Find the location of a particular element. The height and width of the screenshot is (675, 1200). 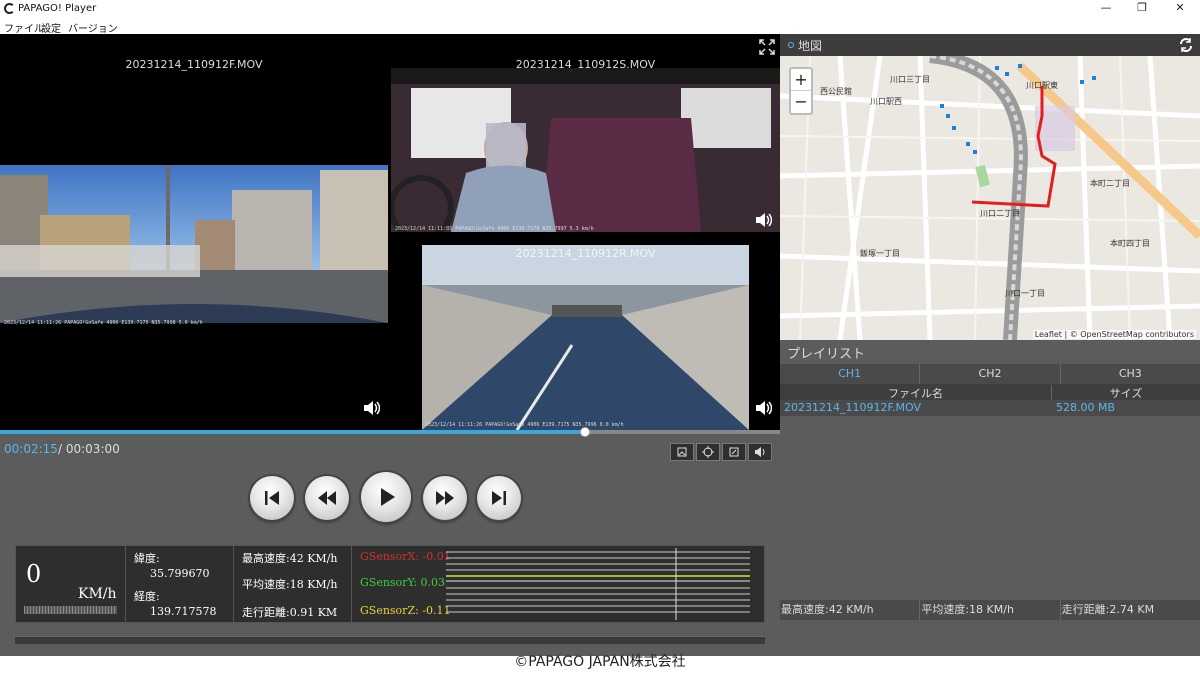

rewind-button is located at coordinates (327, 498).